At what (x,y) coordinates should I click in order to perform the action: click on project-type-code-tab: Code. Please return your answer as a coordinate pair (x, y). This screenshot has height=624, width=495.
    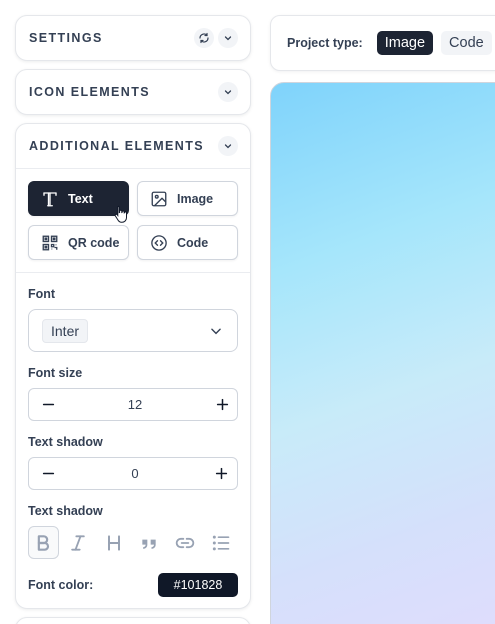
    Looking at the image, I should click on (466, 43).